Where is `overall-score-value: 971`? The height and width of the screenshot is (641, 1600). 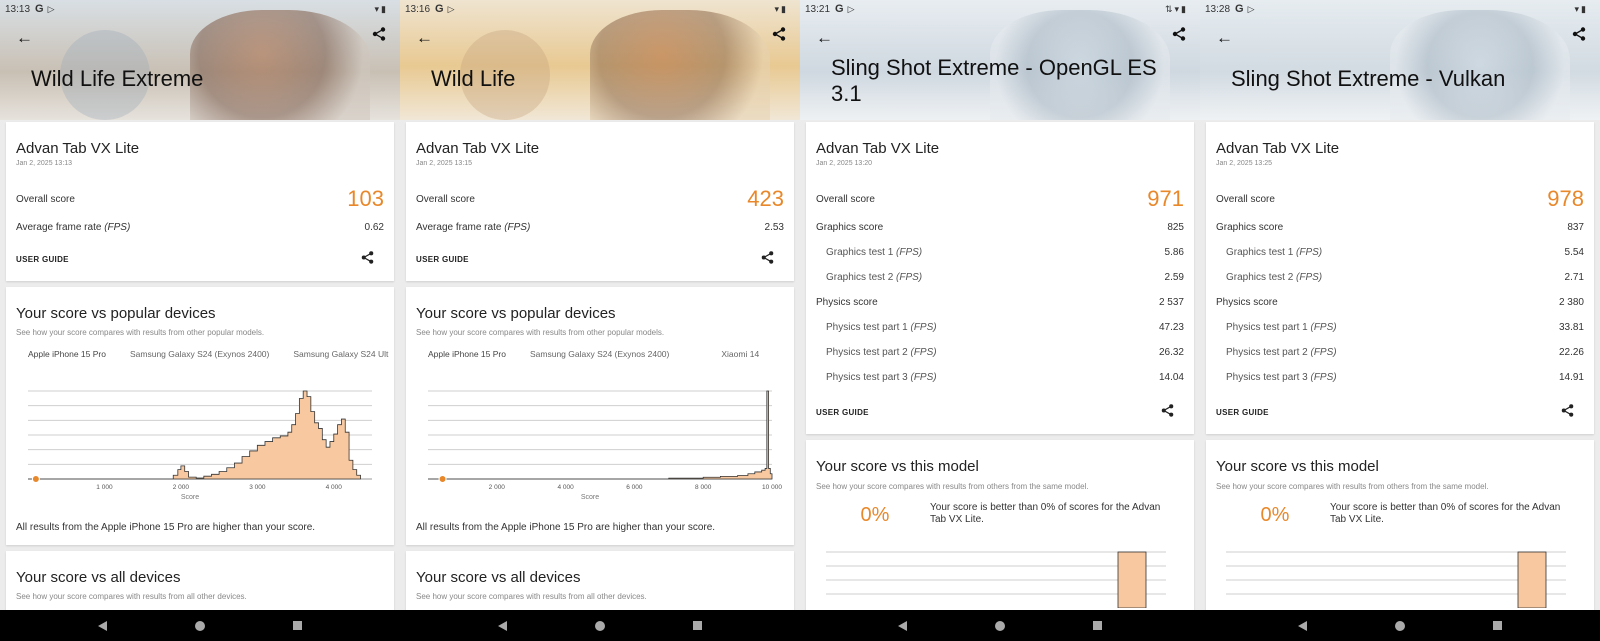 overall-score-value: 971 is located at coordinates (1165, 198).